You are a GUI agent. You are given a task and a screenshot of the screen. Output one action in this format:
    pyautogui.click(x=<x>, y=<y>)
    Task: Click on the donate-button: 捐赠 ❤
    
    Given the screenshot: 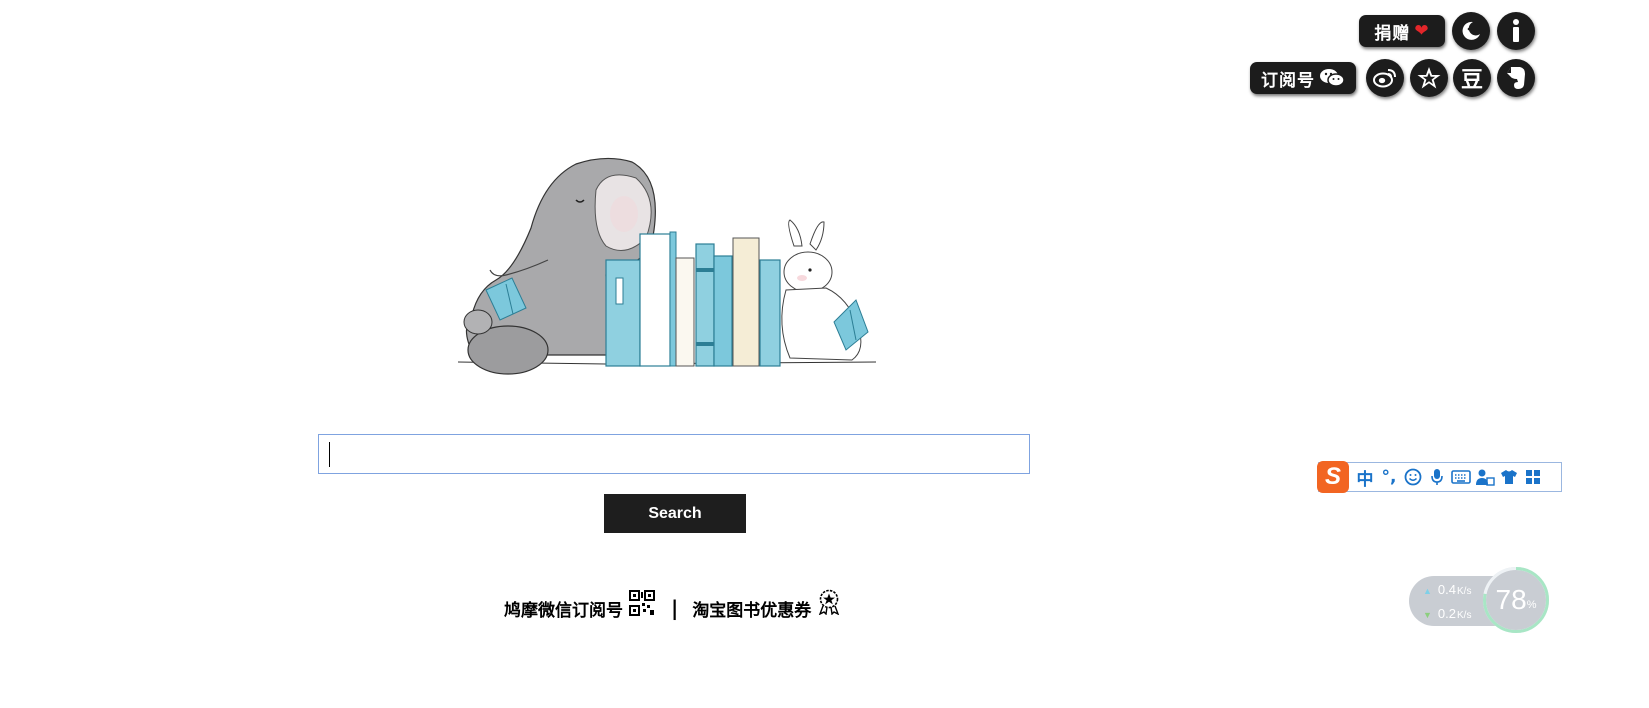 What is the action you would take?
    pyautogui.click(x=1402, y=31)
    